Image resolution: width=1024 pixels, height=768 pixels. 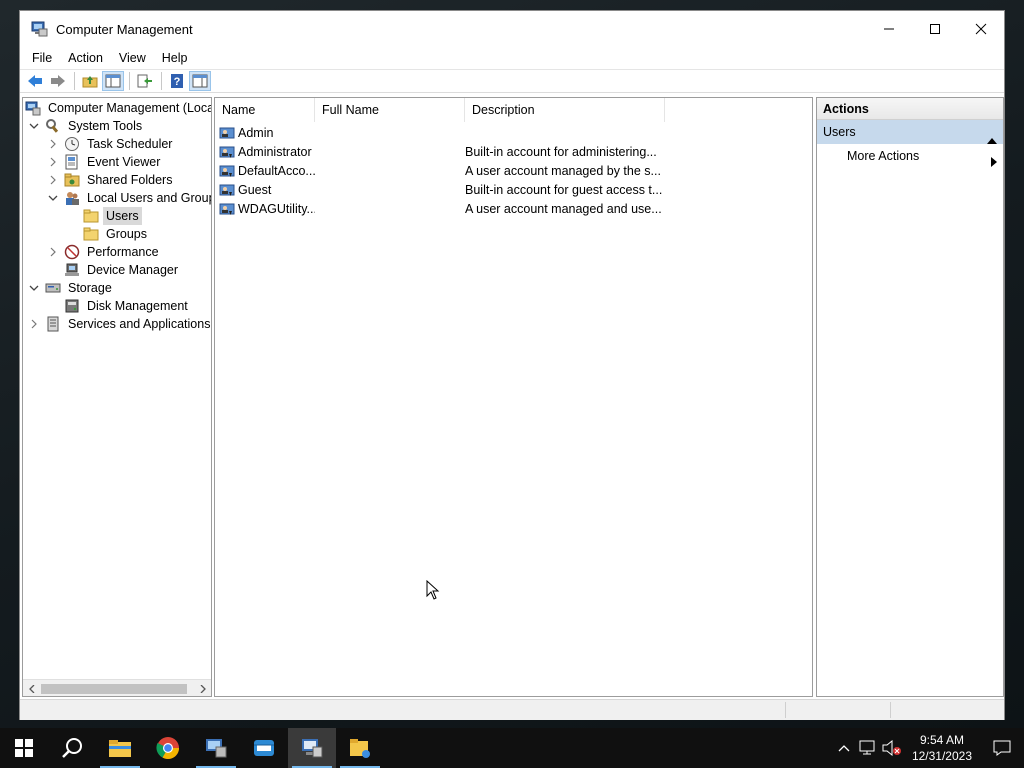 What do you see at coordinates (910, 132) in the screenshot?
I see `actions-group-users: Users` at bounding box center [910, 132].